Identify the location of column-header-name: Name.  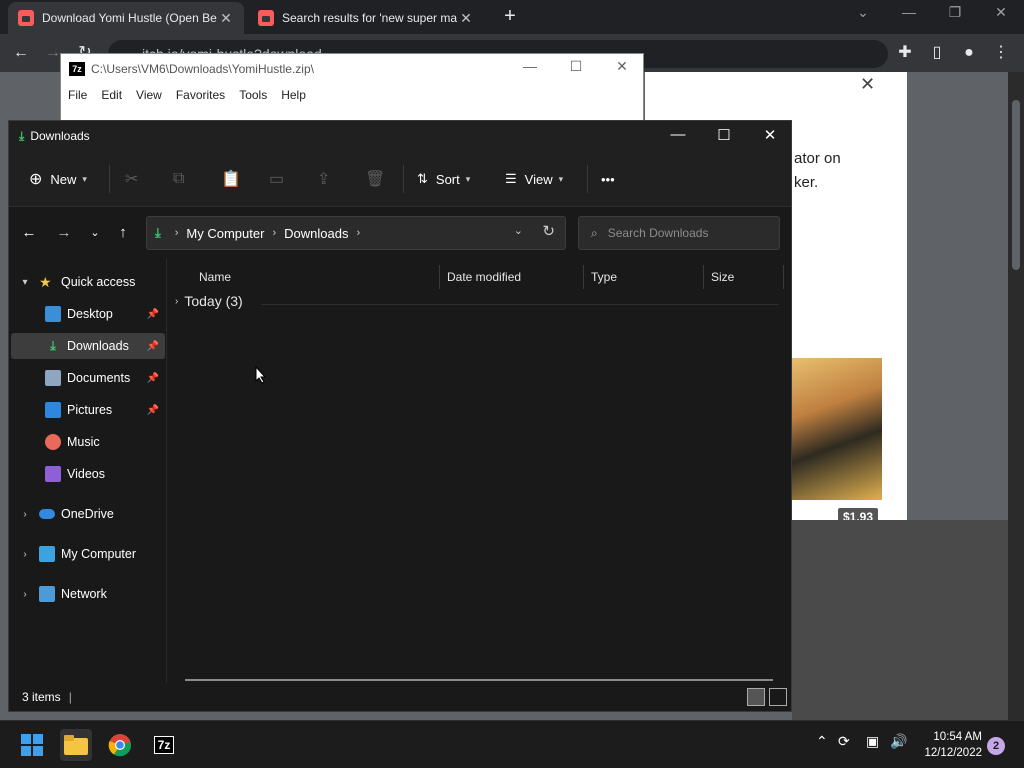
(215, 277).